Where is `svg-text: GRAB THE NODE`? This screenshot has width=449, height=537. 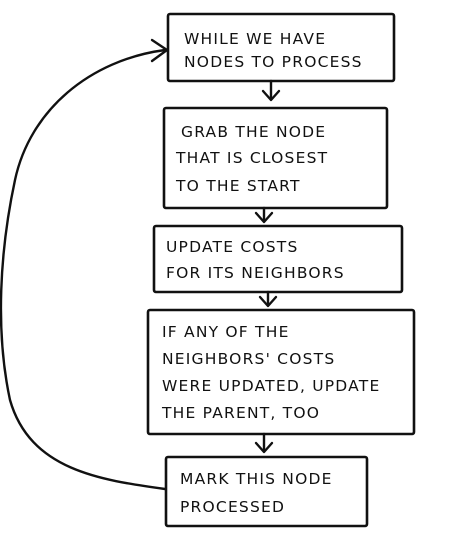
svg-text: GRAB THE NODE is located at coordinates (253, 132).